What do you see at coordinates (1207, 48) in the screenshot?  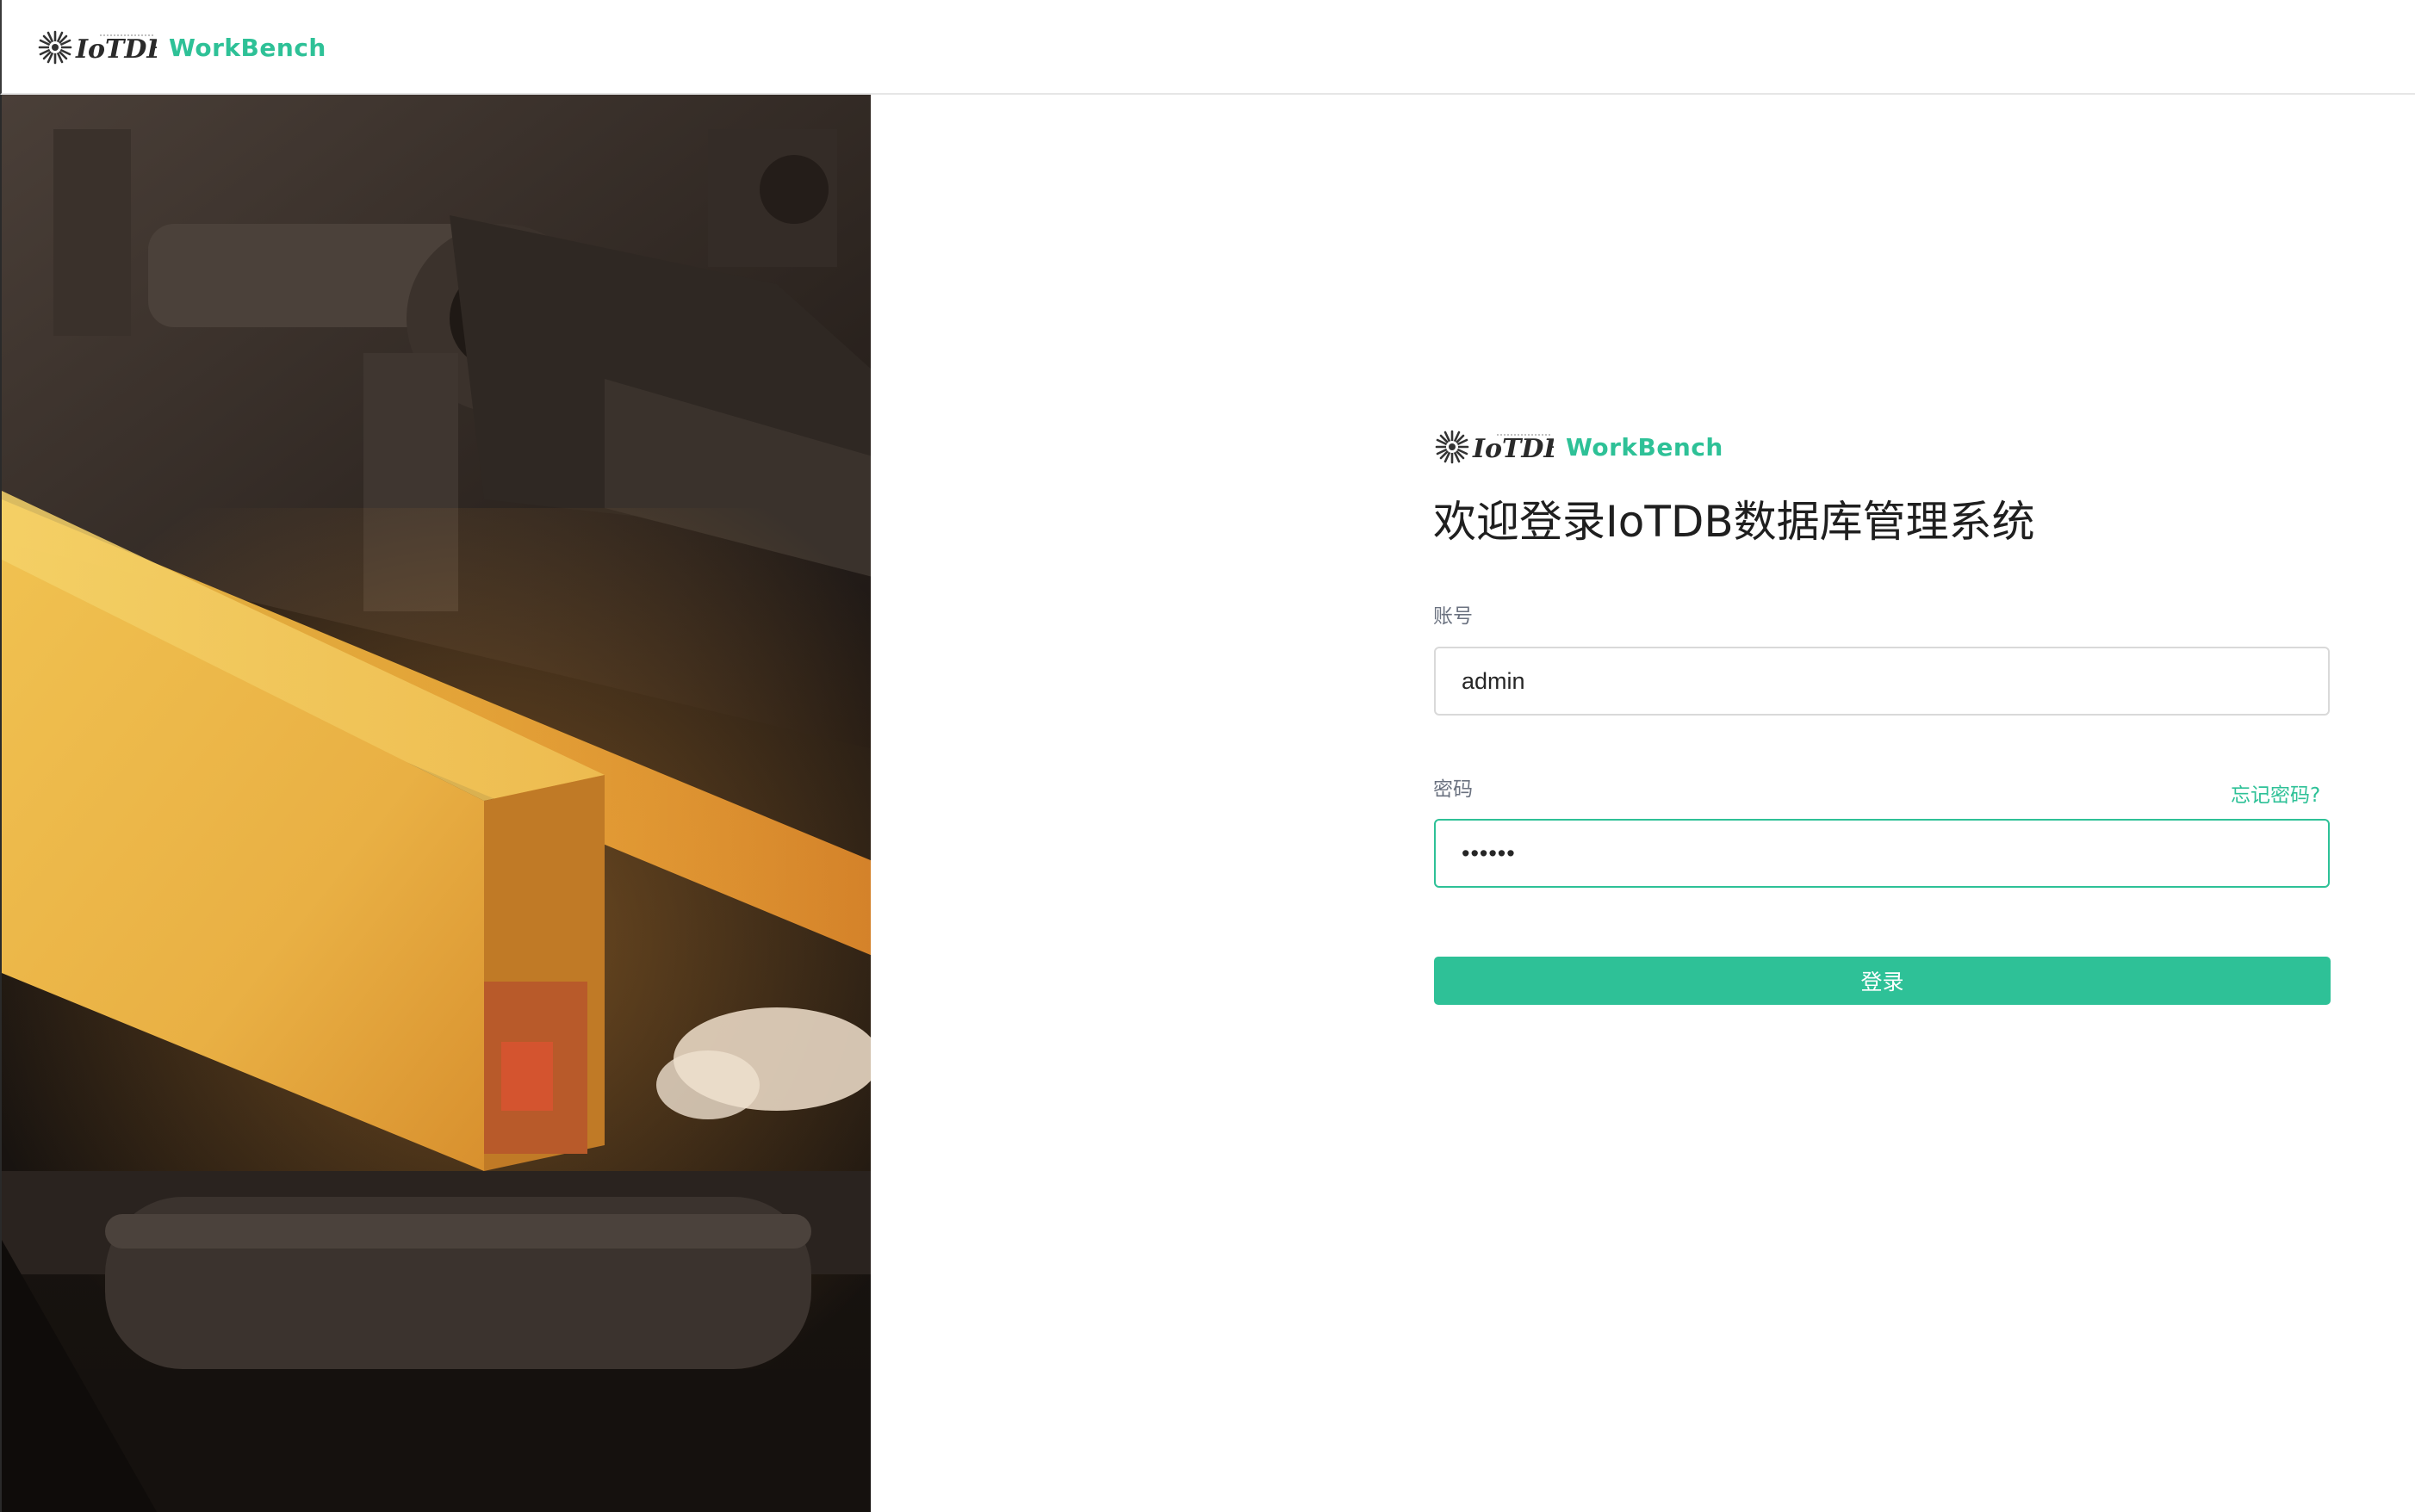 I see `top-header: IoTDB WorkBench` at bounding box center [1207, 48].